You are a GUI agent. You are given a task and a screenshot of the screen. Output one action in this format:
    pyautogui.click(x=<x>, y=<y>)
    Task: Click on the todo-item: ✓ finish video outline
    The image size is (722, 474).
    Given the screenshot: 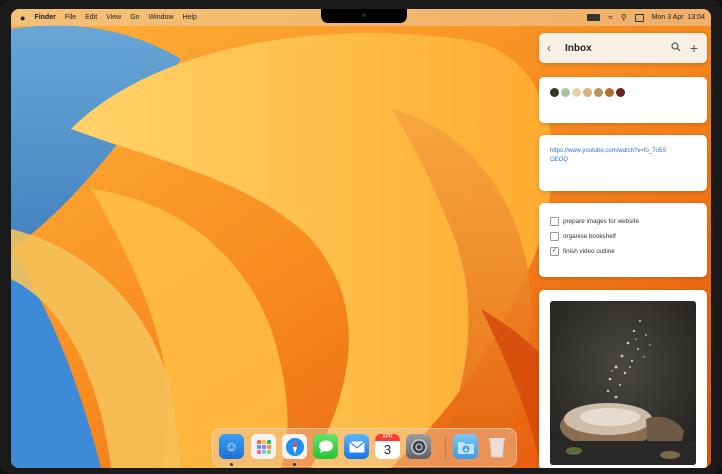 What is the action you would take?
    pyautogui.click(x=582, y=251)
    